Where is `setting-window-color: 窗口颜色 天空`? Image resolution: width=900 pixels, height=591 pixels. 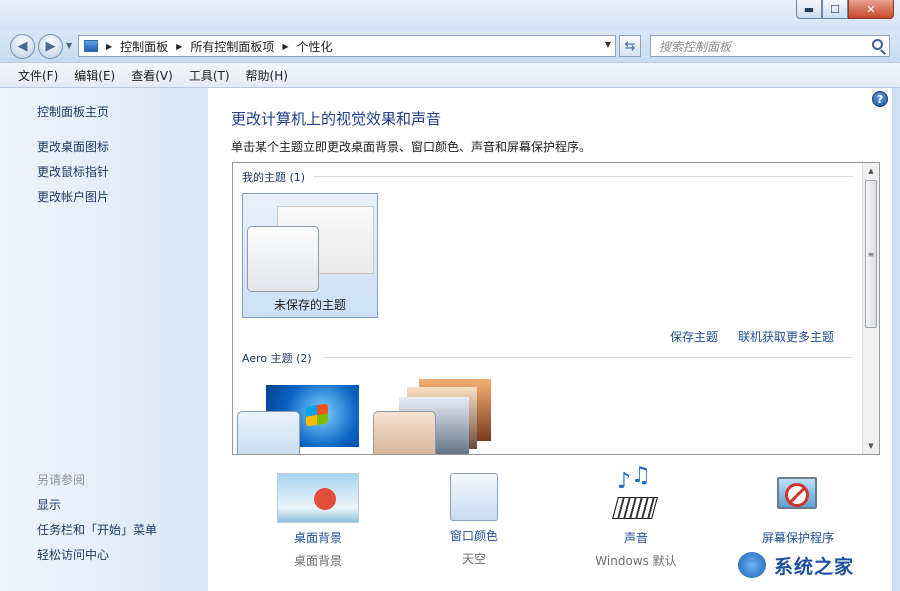
setting-window-color: 窗口颜色 天空 is located at coordinates (474, 520).